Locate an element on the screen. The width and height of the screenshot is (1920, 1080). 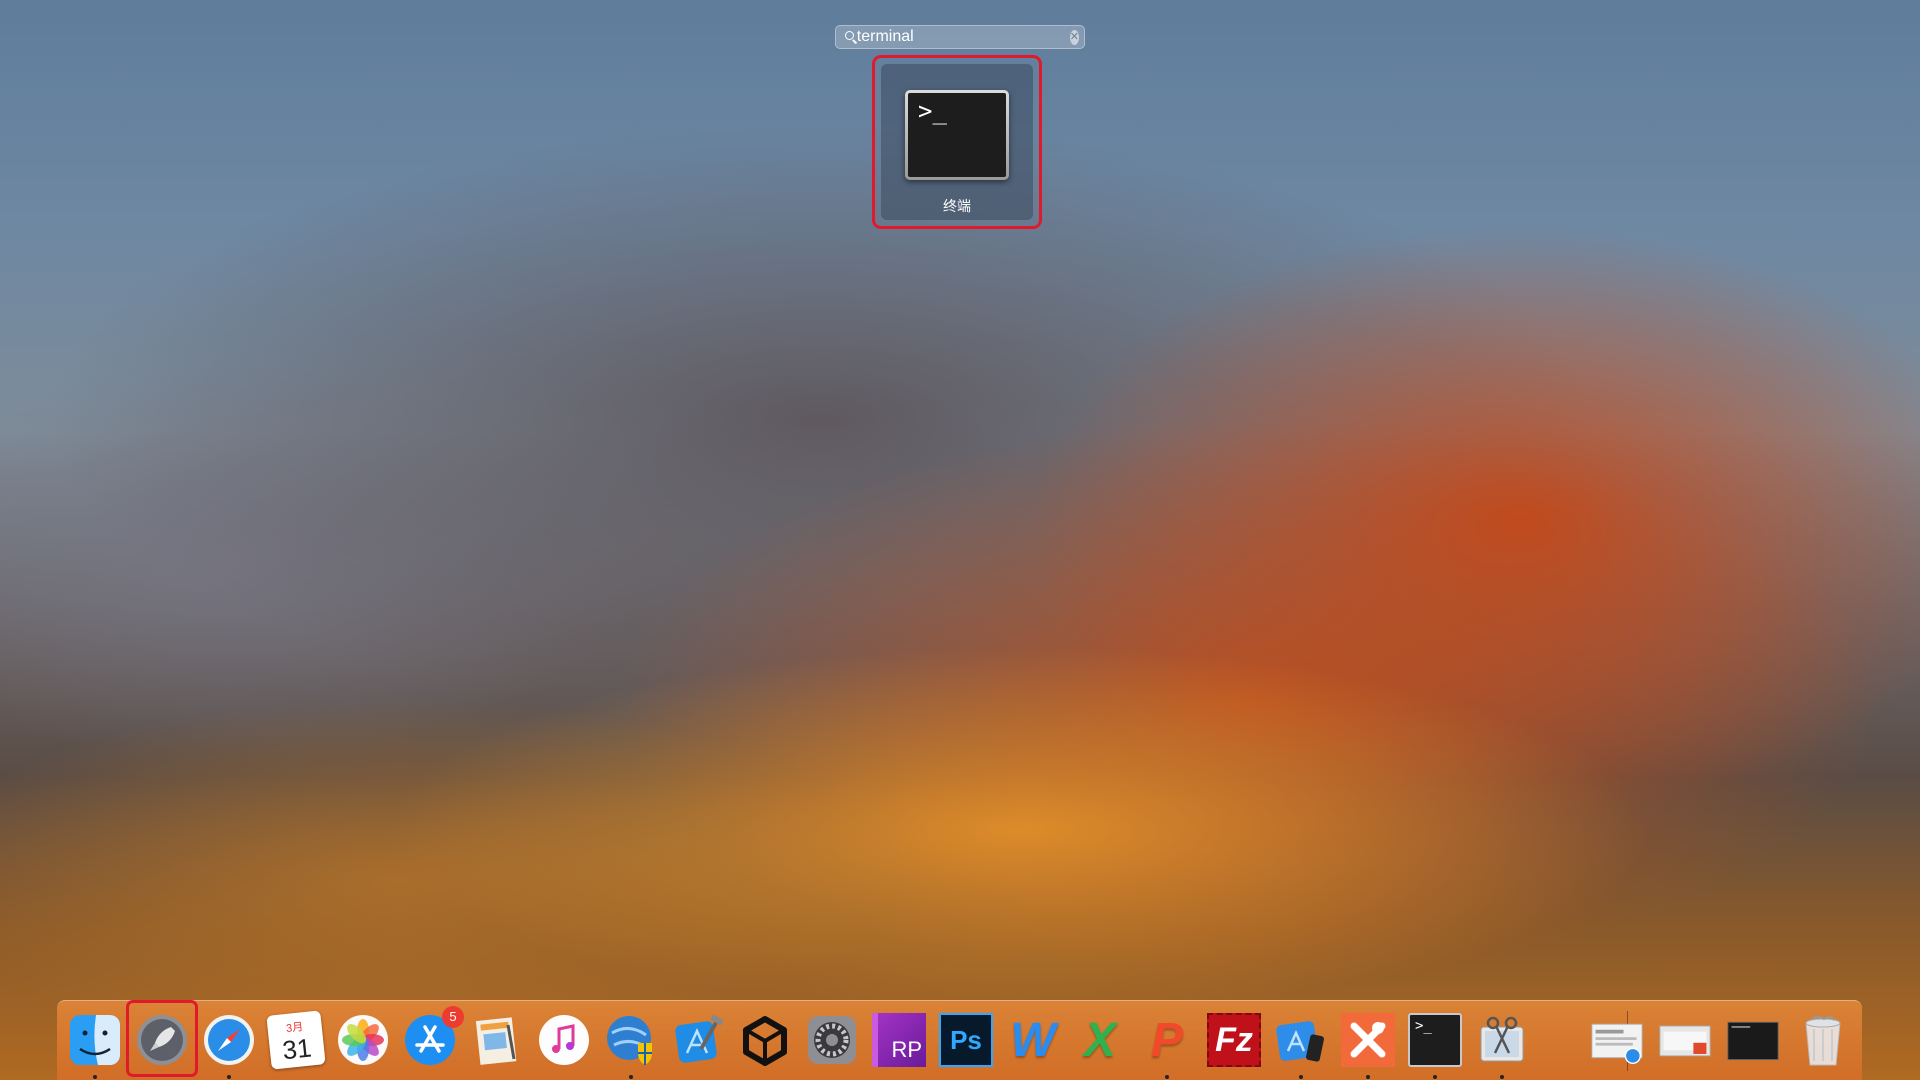
launchpad-search-field: ✕ is located at coordinates (960, 37).